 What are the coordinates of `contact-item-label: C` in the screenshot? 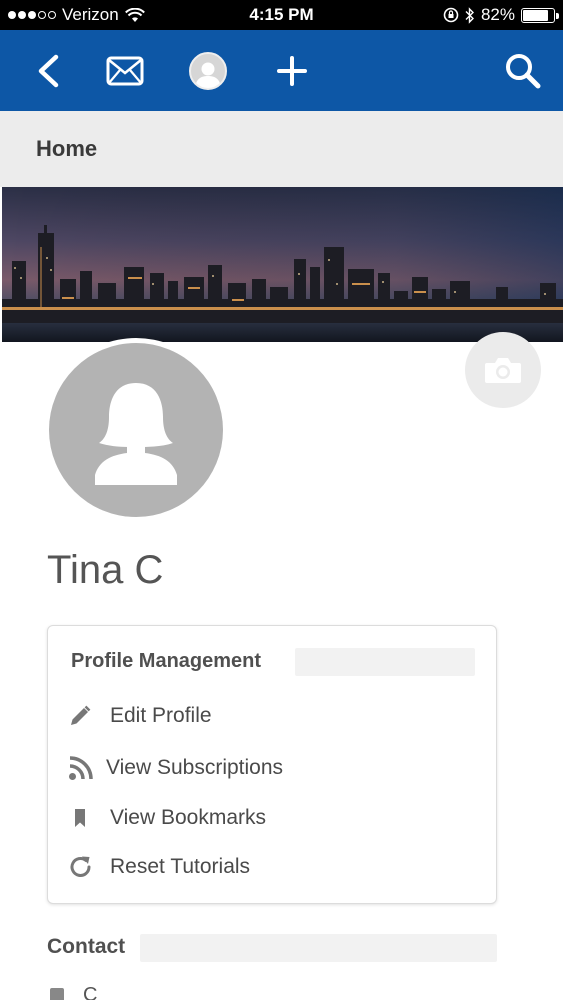 It's located at (90, 991).